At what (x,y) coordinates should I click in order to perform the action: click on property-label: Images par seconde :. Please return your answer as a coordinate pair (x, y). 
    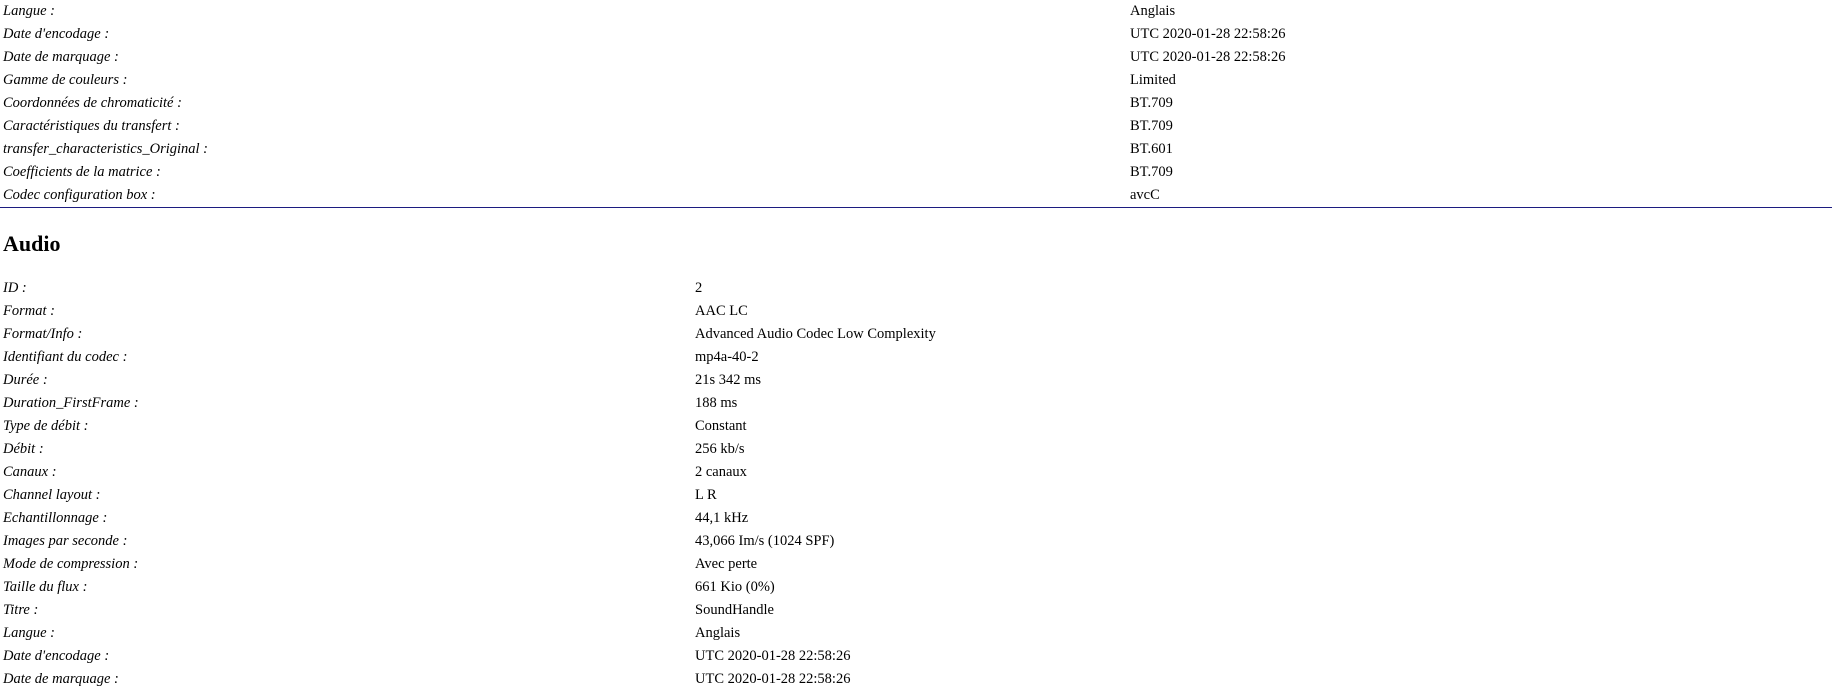
    Looking at the image, I should click on (65, 541).